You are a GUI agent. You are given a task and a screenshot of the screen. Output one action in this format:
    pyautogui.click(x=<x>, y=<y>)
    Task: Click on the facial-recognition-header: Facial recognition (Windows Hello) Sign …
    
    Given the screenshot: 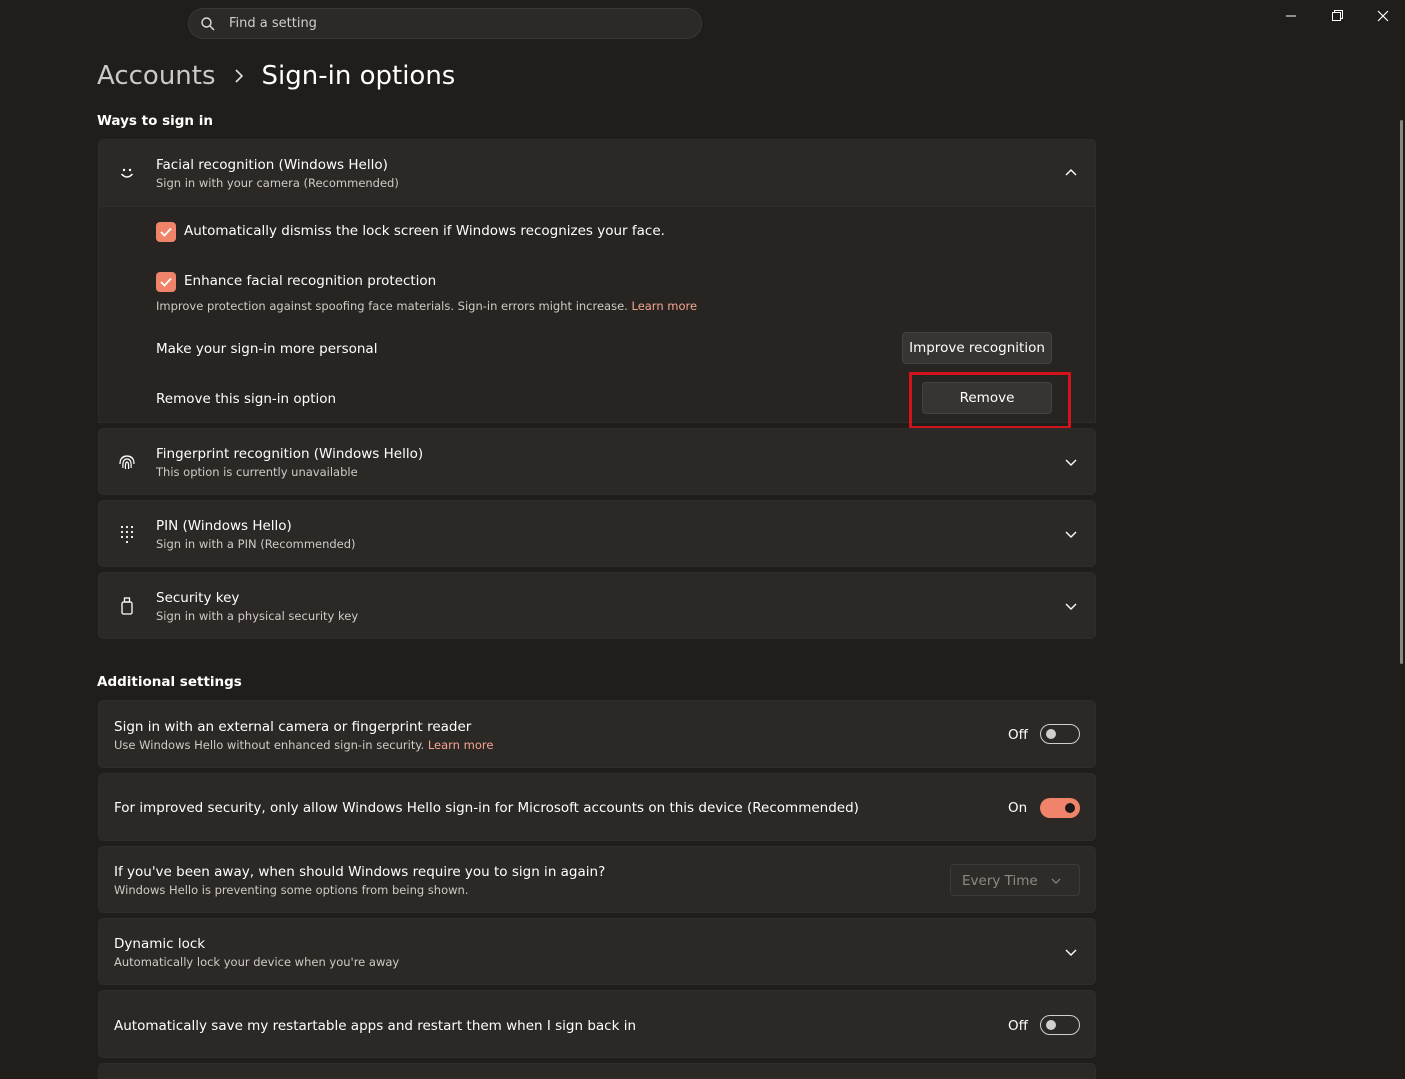 What is the action you would take?
    pyautogui.click(x=597, y=173)
    